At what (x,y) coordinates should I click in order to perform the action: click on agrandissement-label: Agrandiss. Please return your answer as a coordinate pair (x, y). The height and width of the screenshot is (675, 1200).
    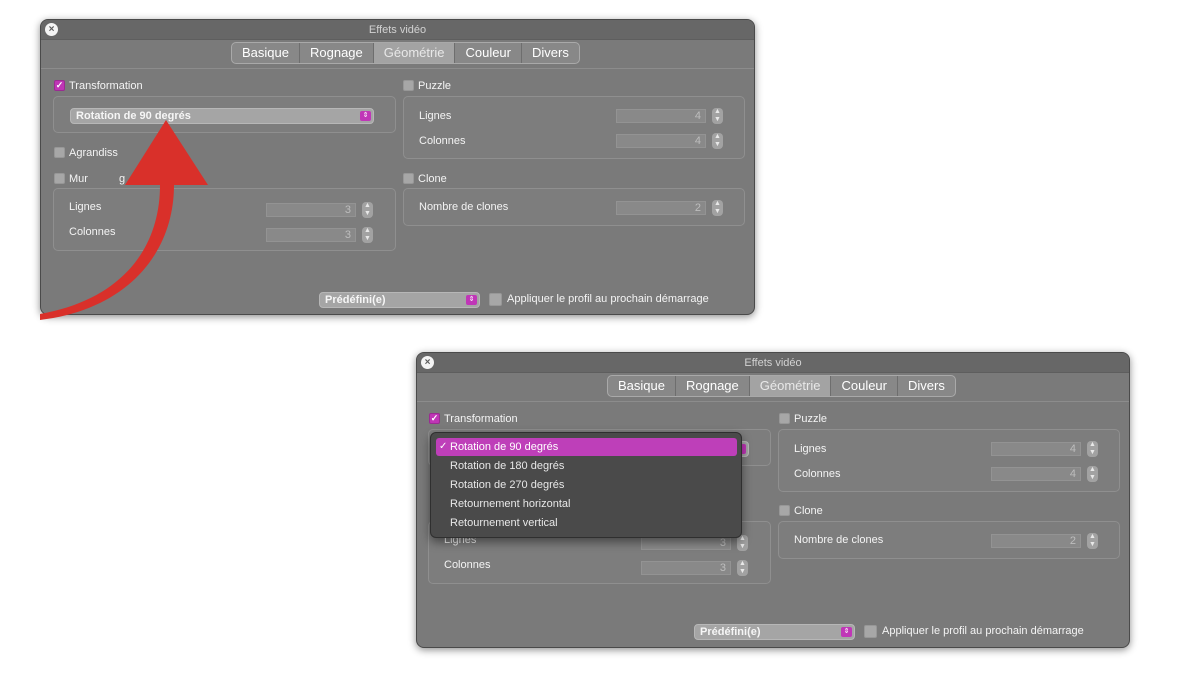
    Looking at the image, I should click on (93, 153).